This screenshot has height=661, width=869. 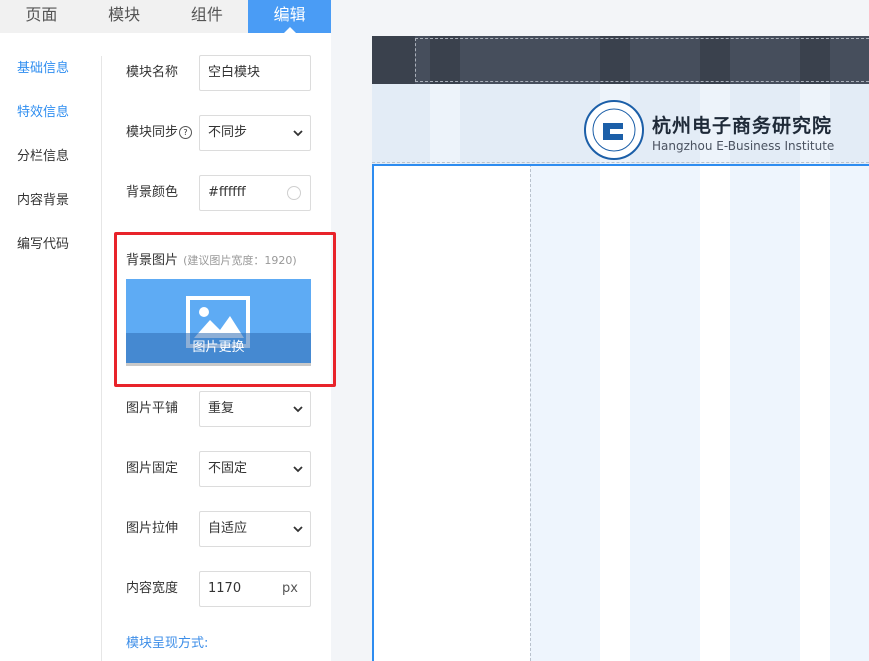 I want to click on module-name-input: 空白模块, so click(x=255, y=73).